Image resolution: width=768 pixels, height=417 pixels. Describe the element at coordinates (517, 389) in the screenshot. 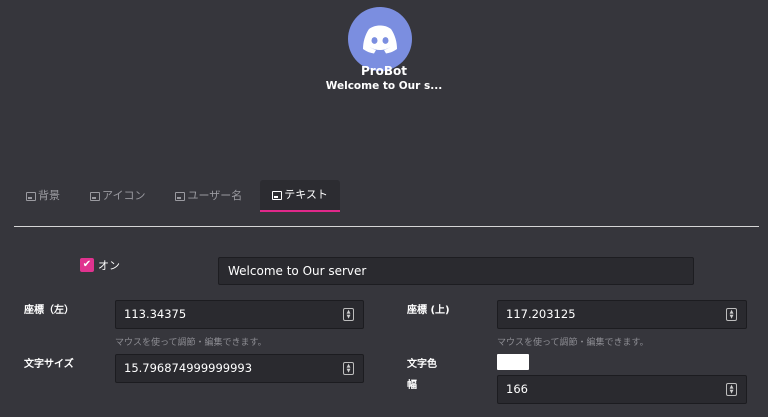

I see `width-value: 166` at that location.